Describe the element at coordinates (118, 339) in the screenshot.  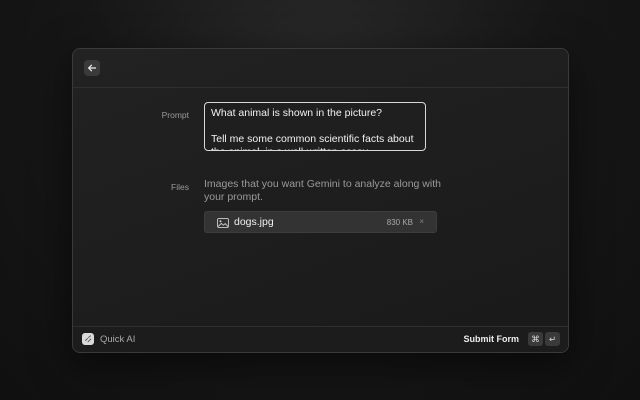
I see `app-name: Quick AI` at that location.